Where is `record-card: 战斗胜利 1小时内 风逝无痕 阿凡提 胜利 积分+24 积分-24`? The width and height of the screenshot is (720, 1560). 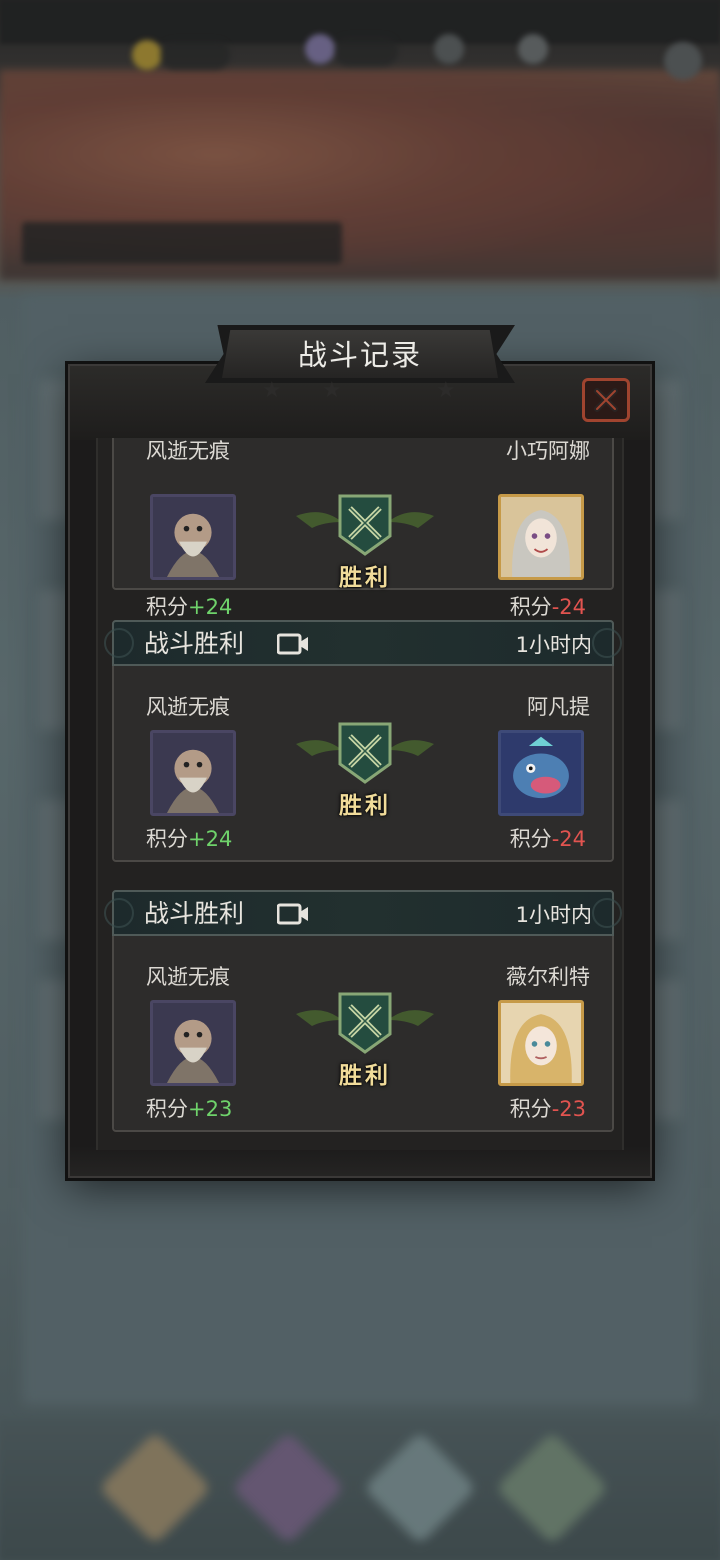 record-card: 战斗胜利 1小时内 风逝无痕 阿凡提 胜利 积分+24 积分-24 is located at coordinates (363, 741).